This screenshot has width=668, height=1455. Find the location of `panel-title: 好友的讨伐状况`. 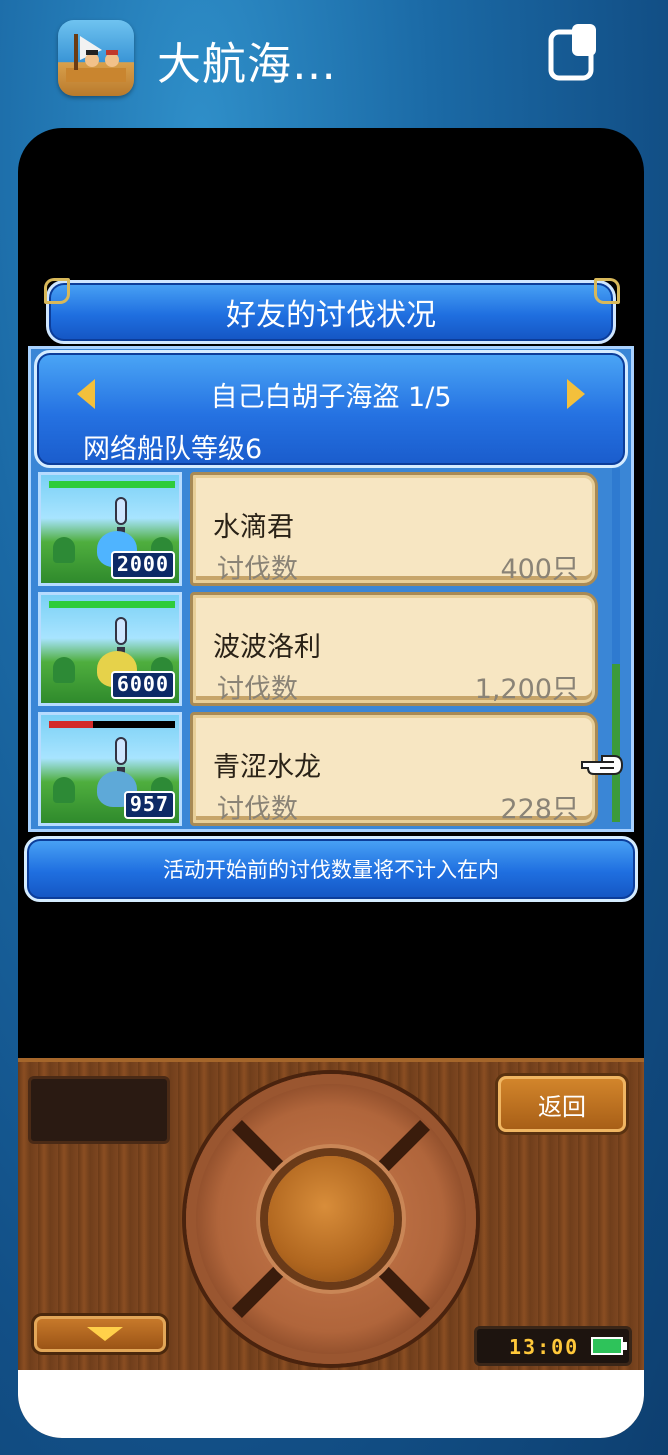

panel-title: 好友的讨伐状况 is located at coordinates (331, 312).